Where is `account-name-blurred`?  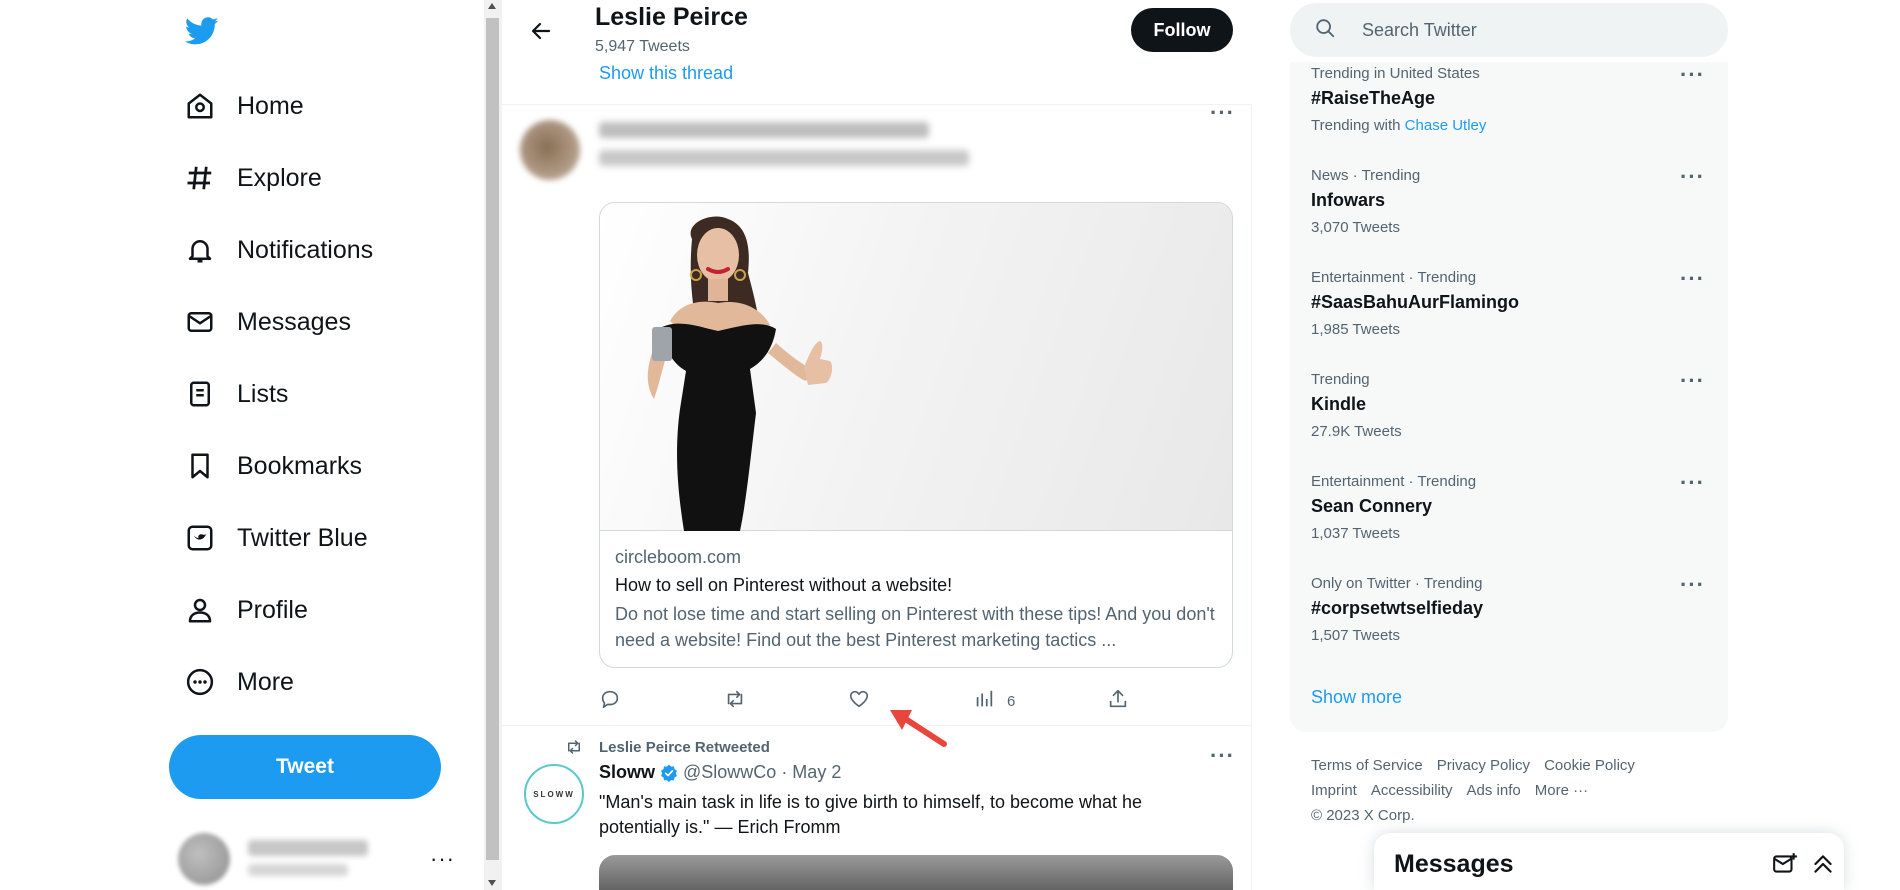 account-name-blurred is located at coordinates (308, 848).